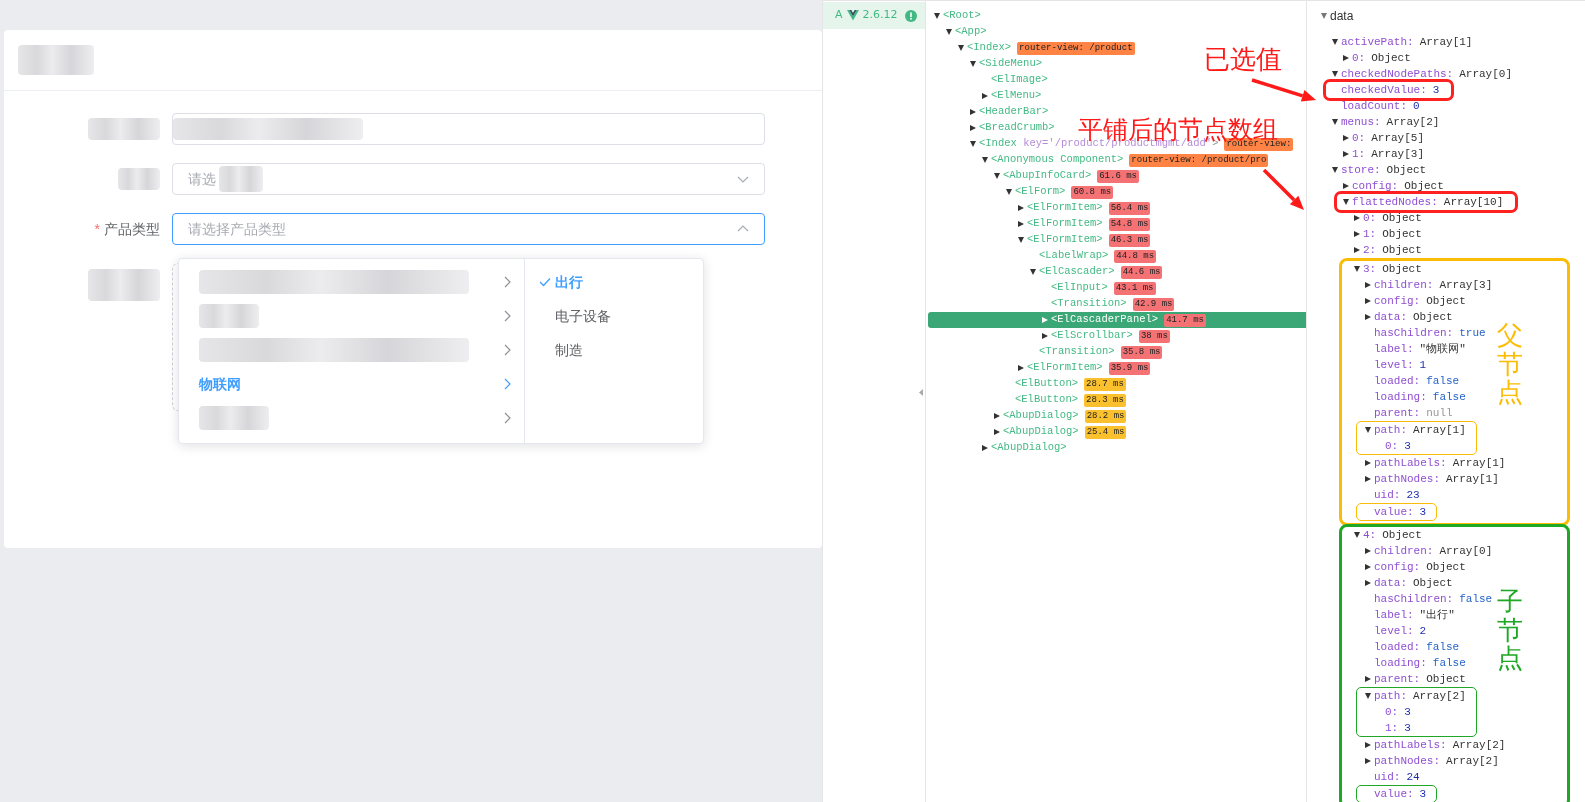  I want to click on property-value: 23, so click(1413, 495).